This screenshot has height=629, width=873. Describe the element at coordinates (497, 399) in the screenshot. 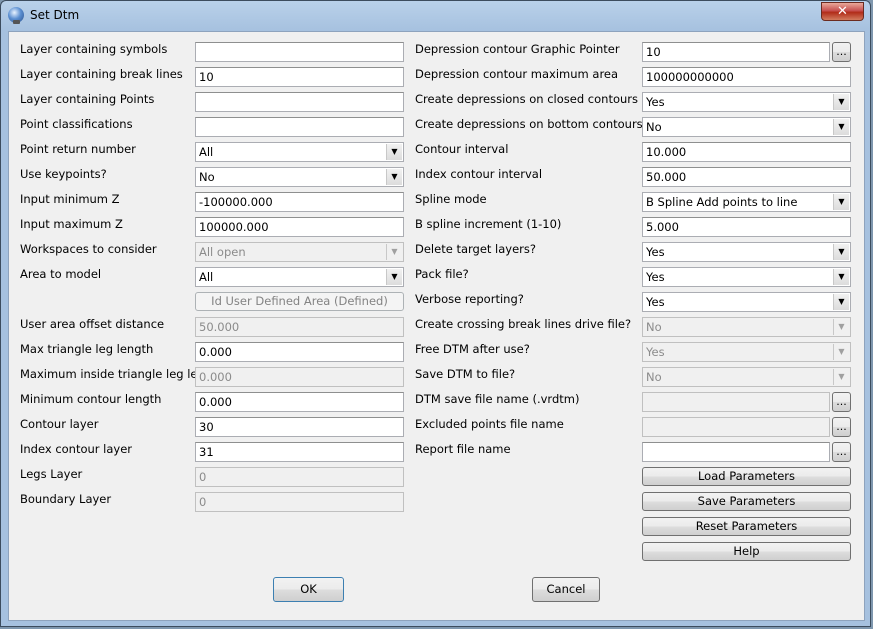

I see `label-dtm-save-file-name: DTM save file name (.vrdtm)` at that location.